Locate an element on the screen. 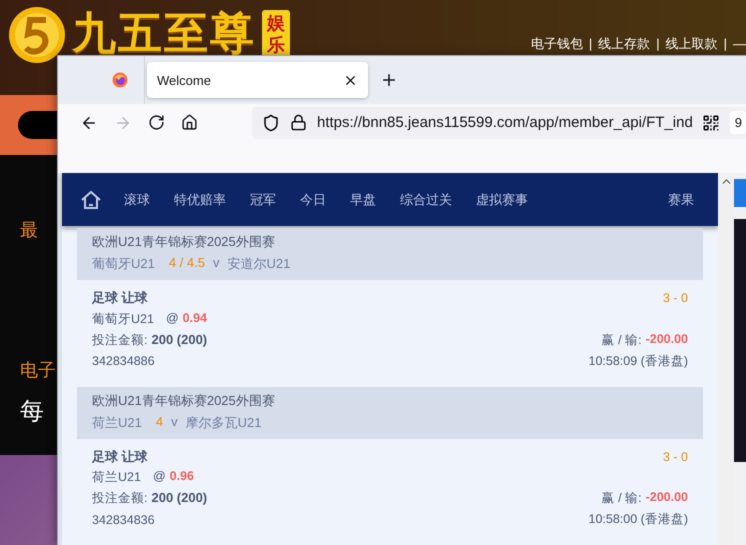 This screenshot has height=545, width=746. nav-item: 虚拟赛事 is located at coordinates (502, 199).